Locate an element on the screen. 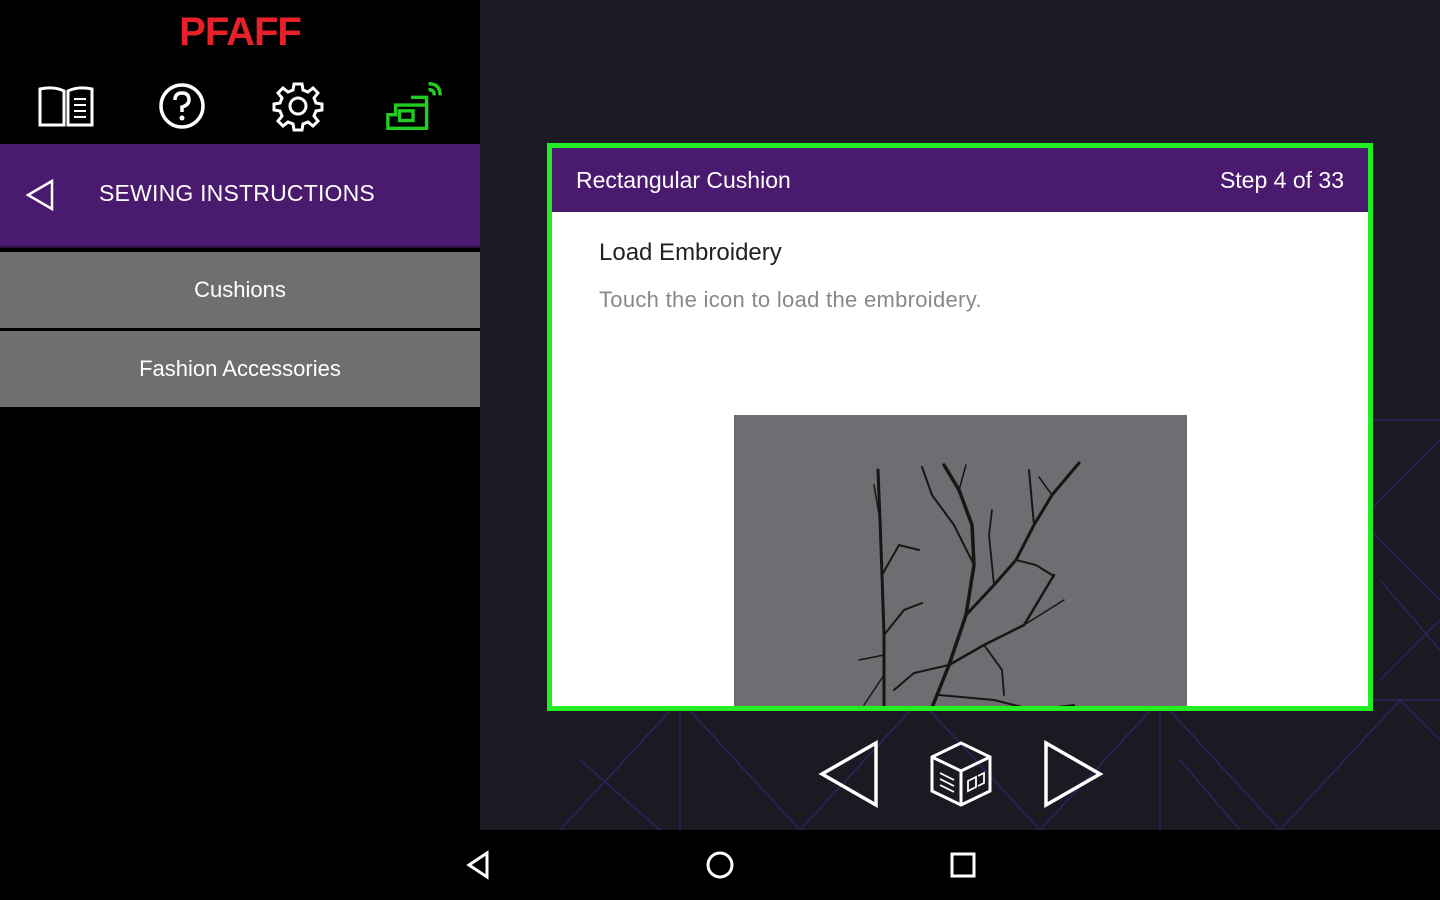 The height and width of the screenshot is (900, 1440). android-home-icon is located at coordinates (720, 865).